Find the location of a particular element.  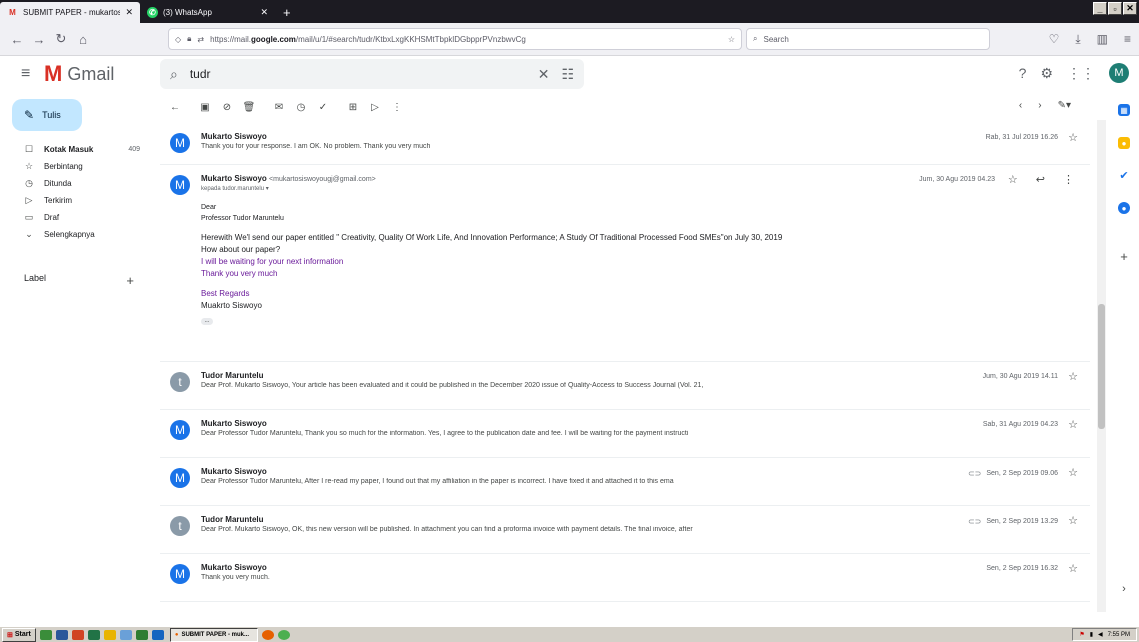

snooze-icon: ◷ is located at coordinates (301, 107).